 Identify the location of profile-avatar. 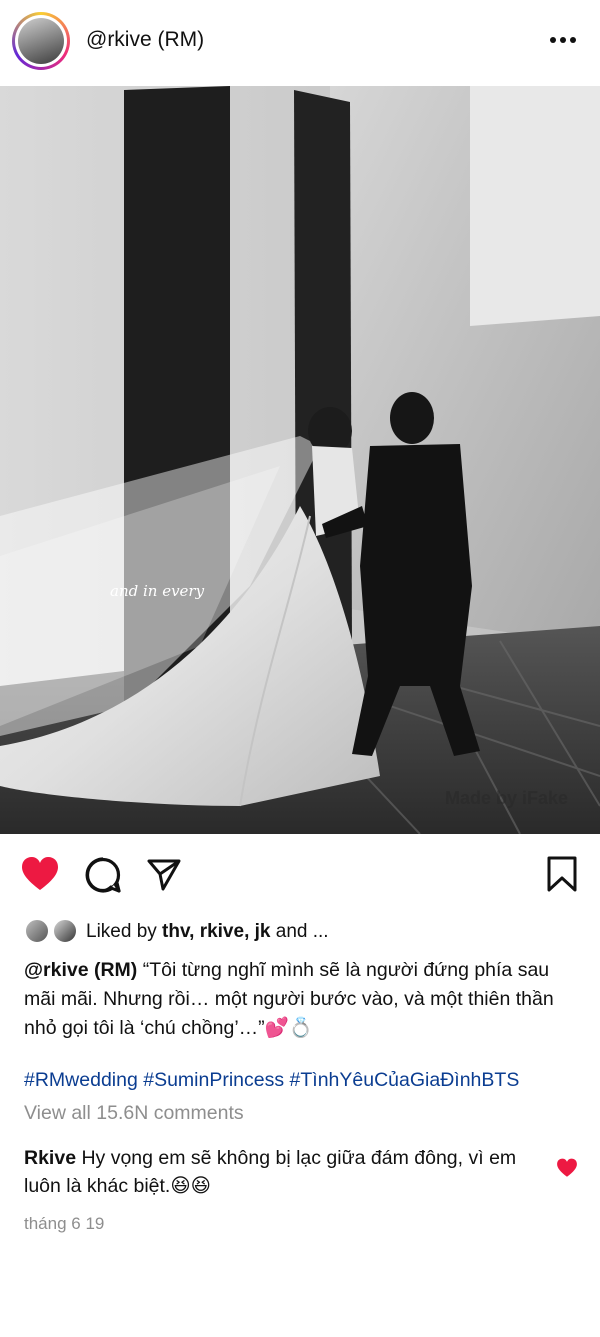
(41, 41).